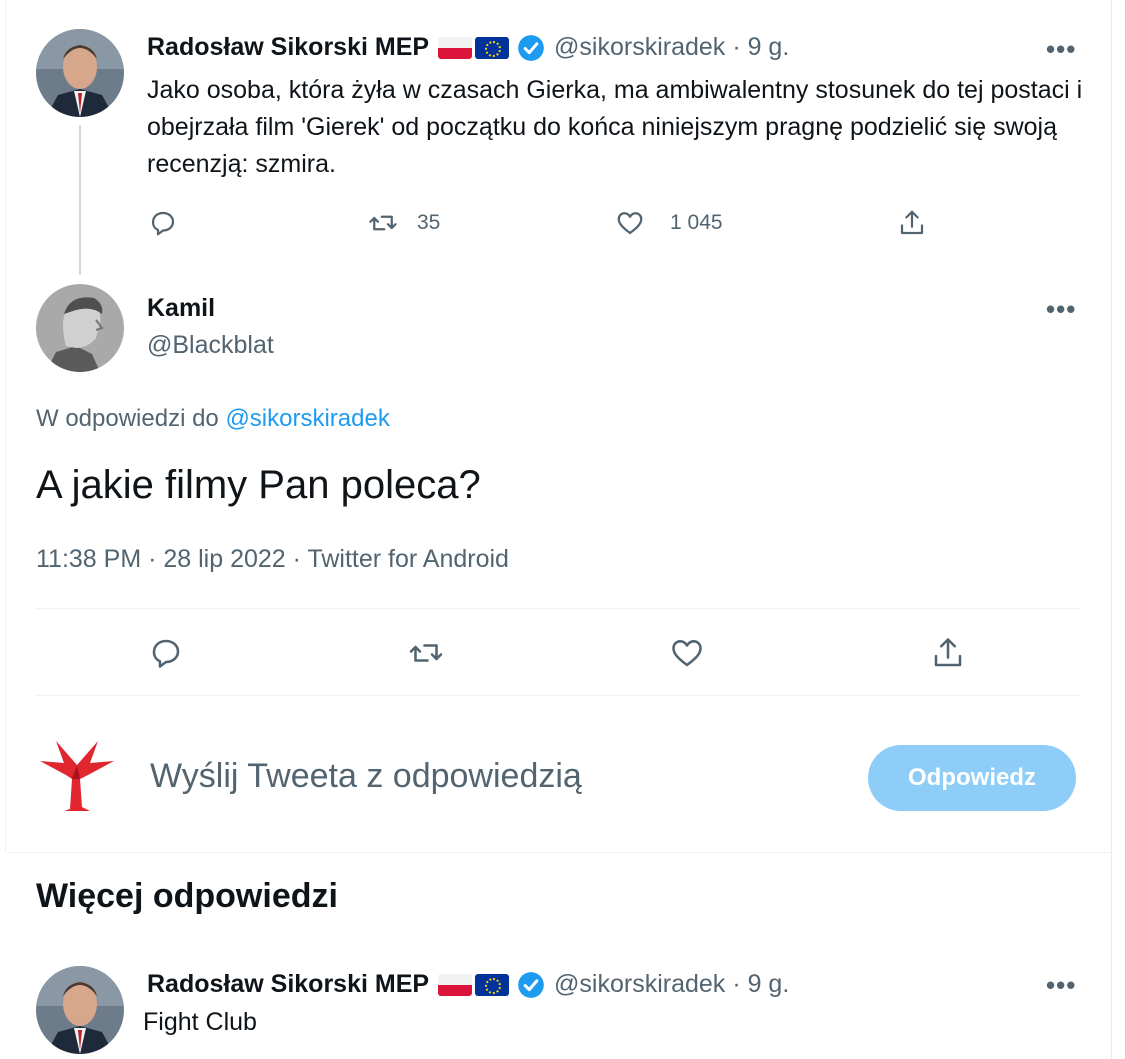  What do you see at coordinates (127, 418) in the screenshot?
I see `replying-to-label: W odpowiedzi do` at bounding box center [127, 418].